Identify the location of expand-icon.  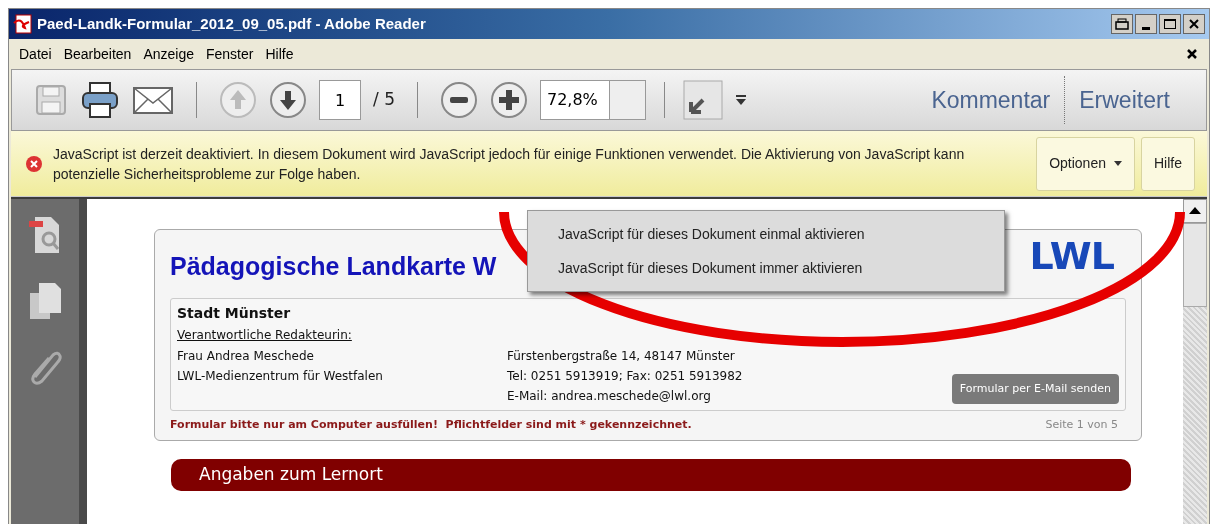
(702, 100).